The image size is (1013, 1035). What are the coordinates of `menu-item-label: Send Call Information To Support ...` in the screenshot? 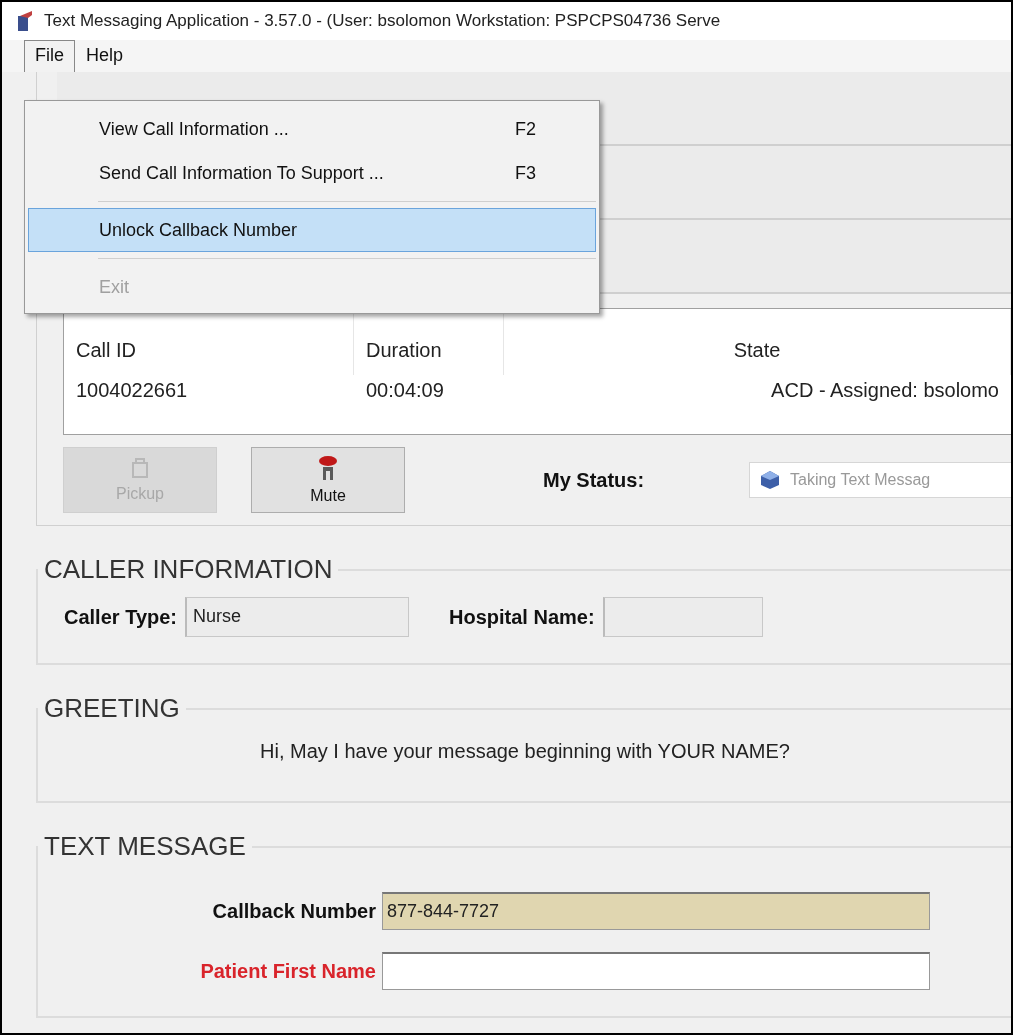 It's located at (242, 173).